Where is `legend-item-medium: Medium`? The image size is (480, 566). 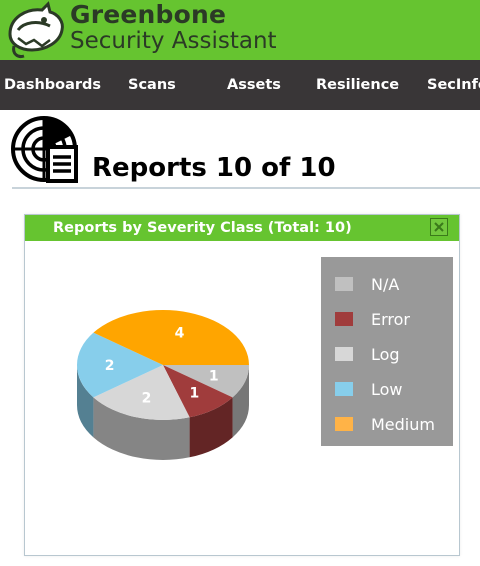 legend-item-medium: Medium is located at coordinates (387, 424).